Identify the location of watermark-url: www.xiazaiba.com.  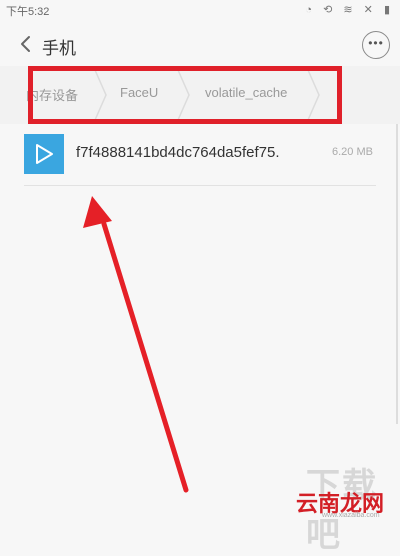
(351, 515).